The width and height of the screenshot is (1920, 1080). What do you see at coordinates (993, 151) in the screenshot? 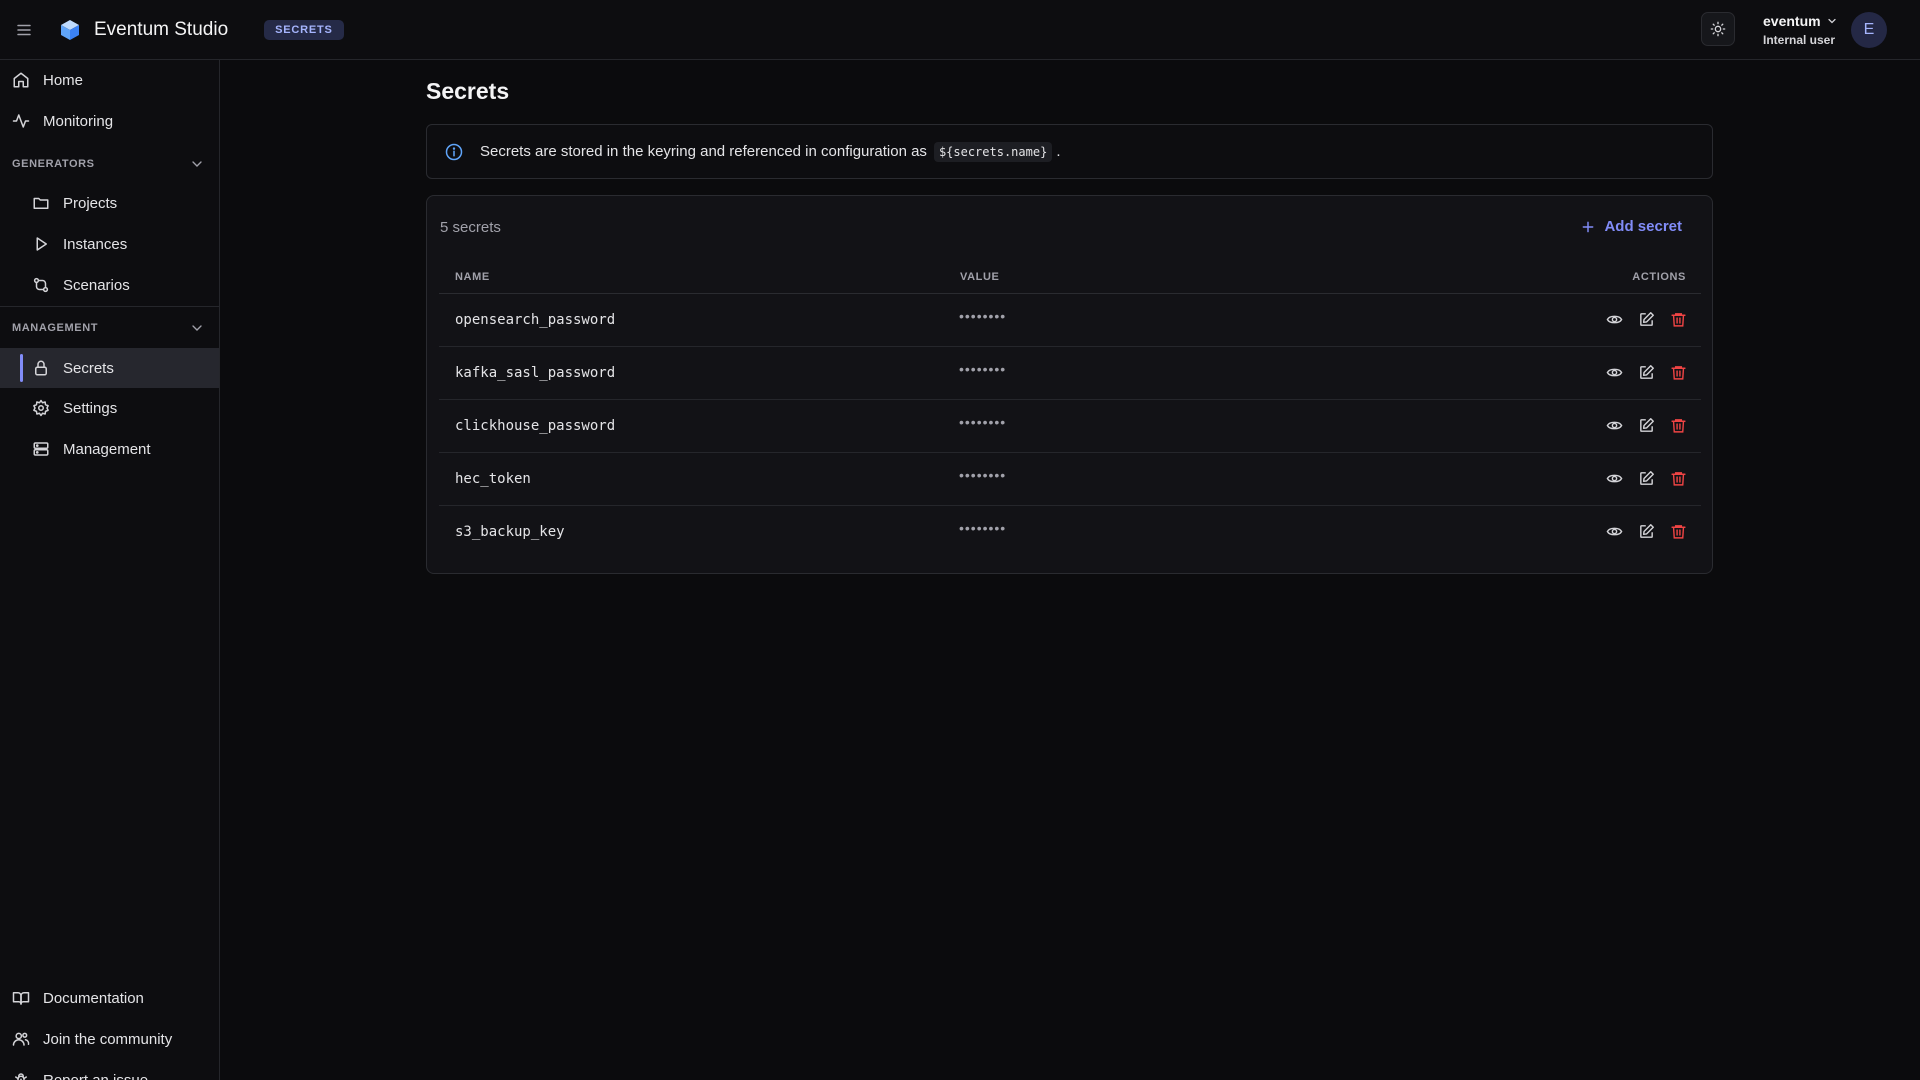
I see `info-code: ${secrets.name}` at bounding box center [993, 151].